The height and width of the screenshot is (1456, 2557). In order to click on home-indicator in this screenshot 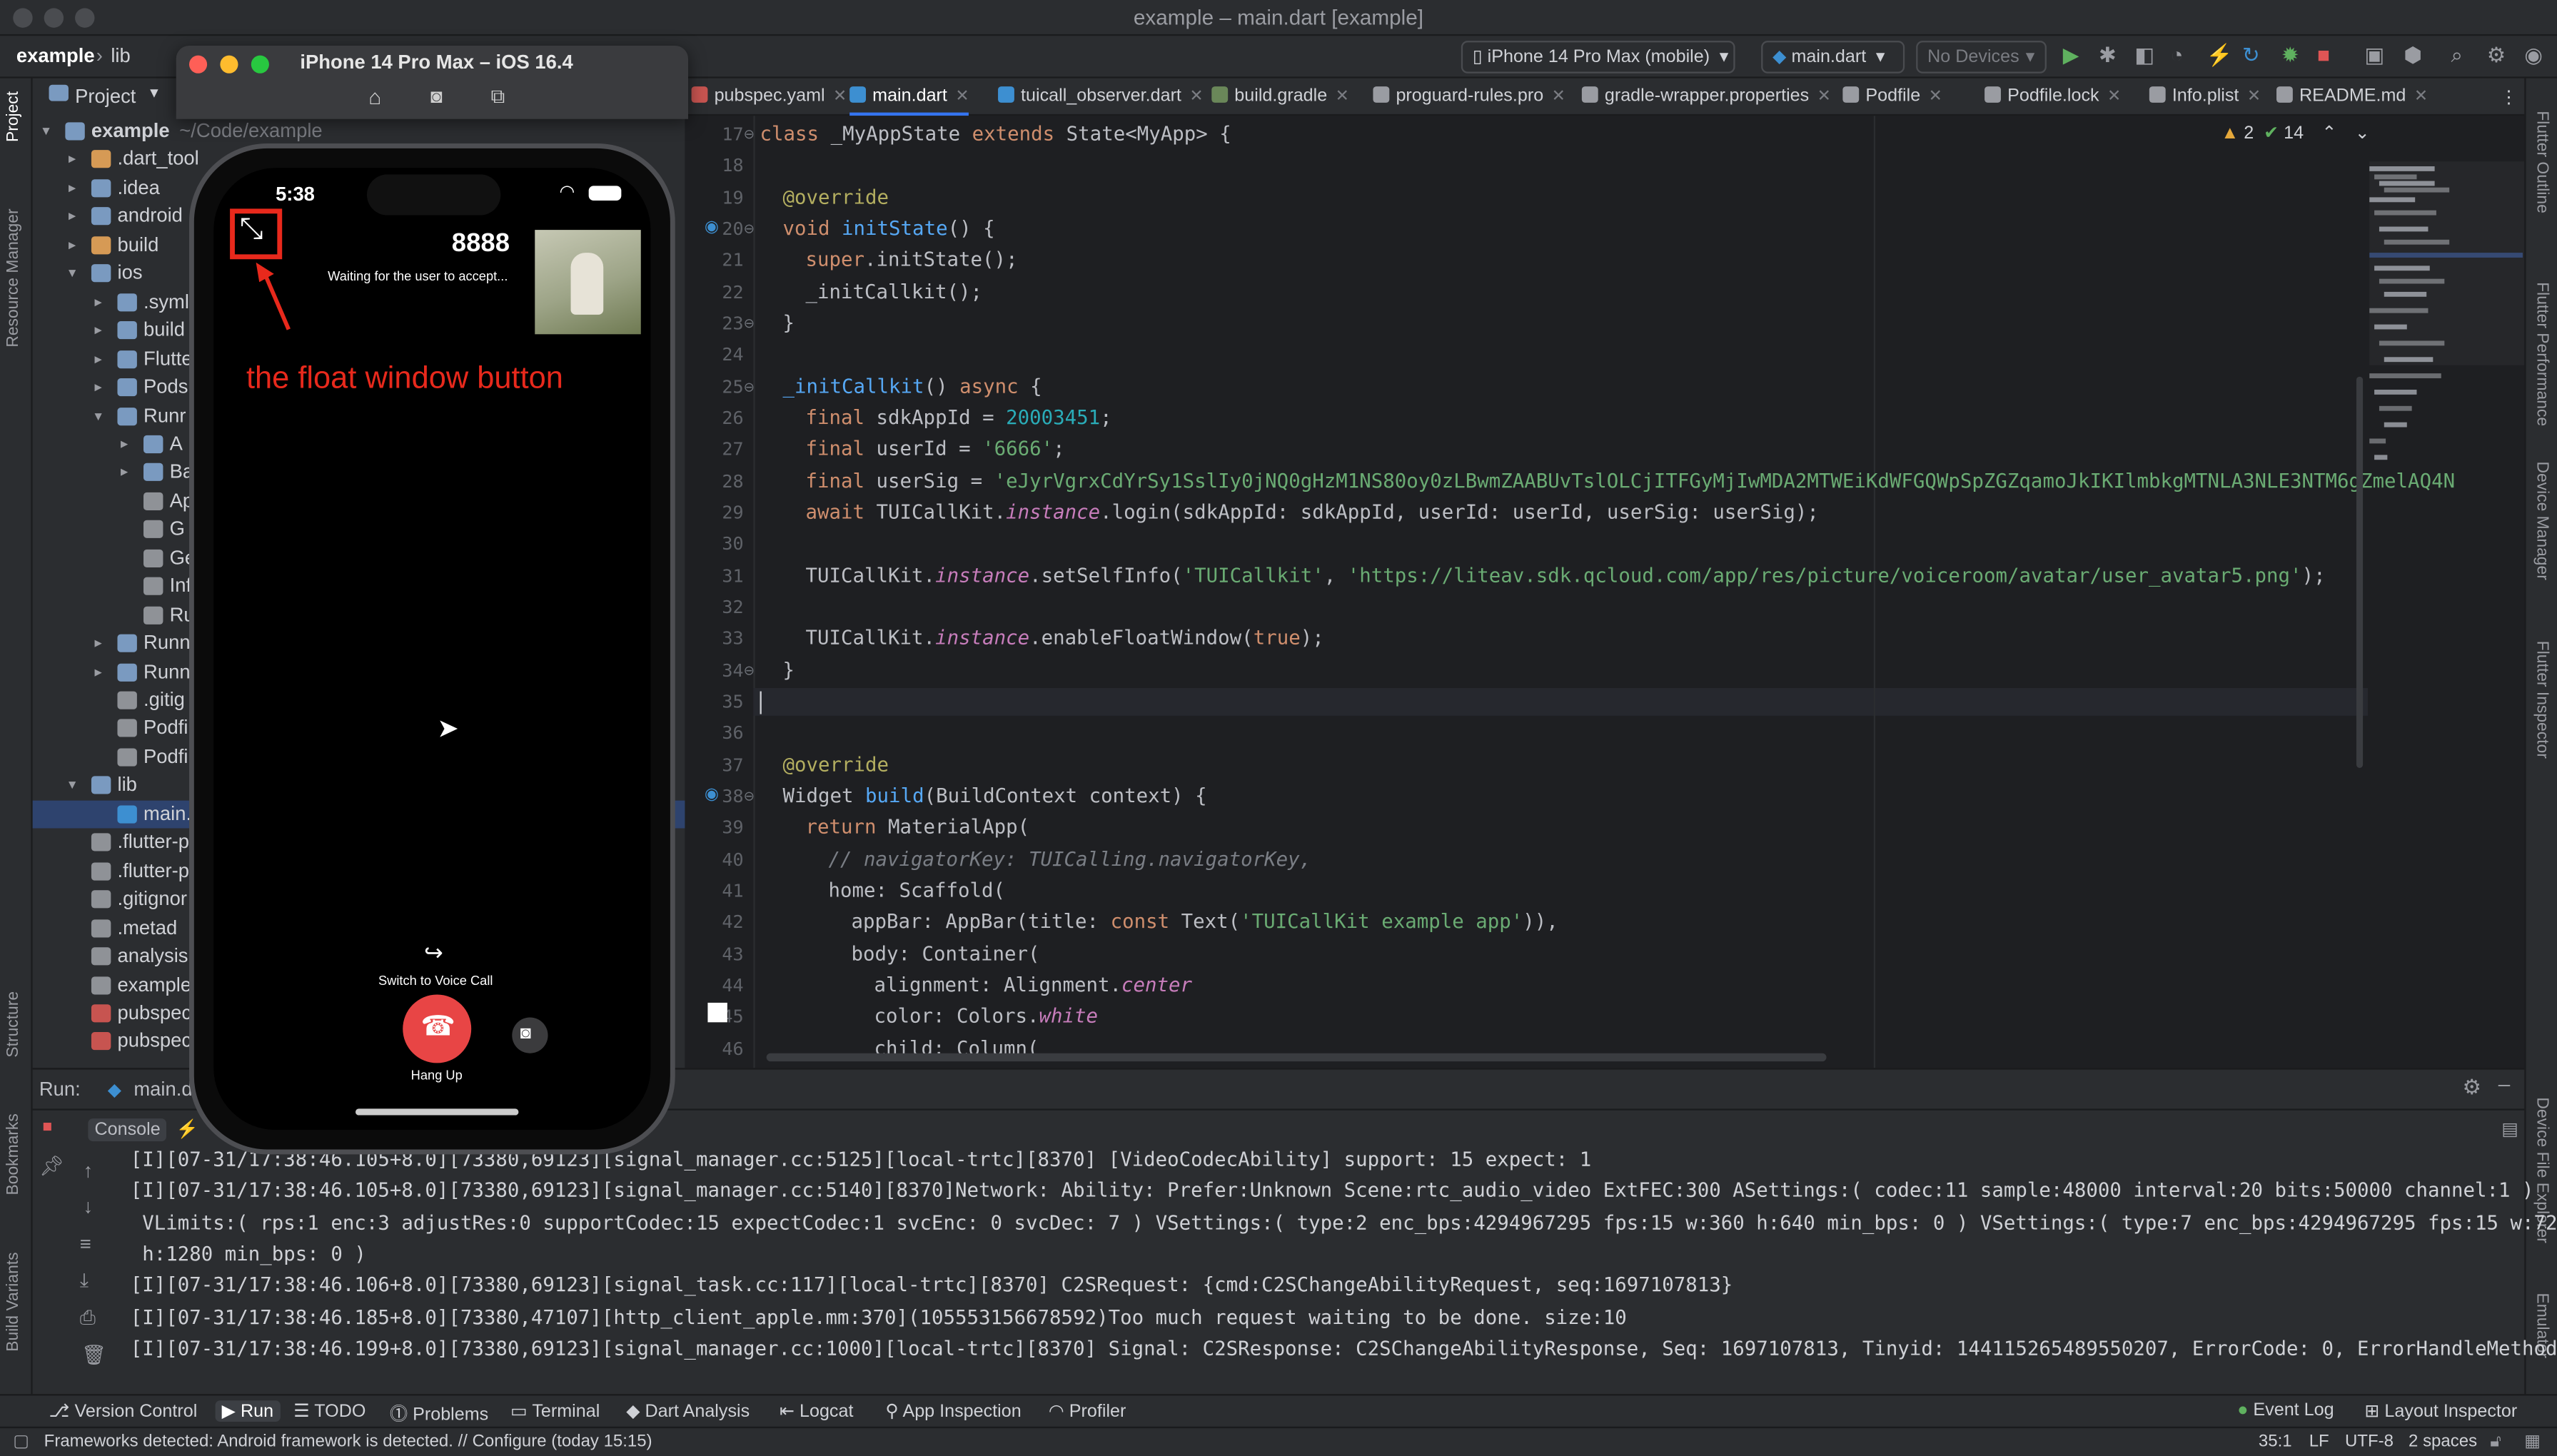, I will do `click(437, 1112)`.